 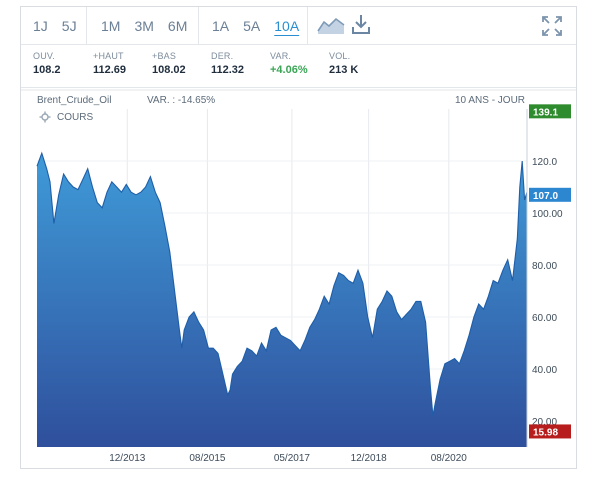 What do you see at coordinates (544, 370) in the screenshot?
I see `y-tick-label: 40.00` at bounding box center [544, 370].